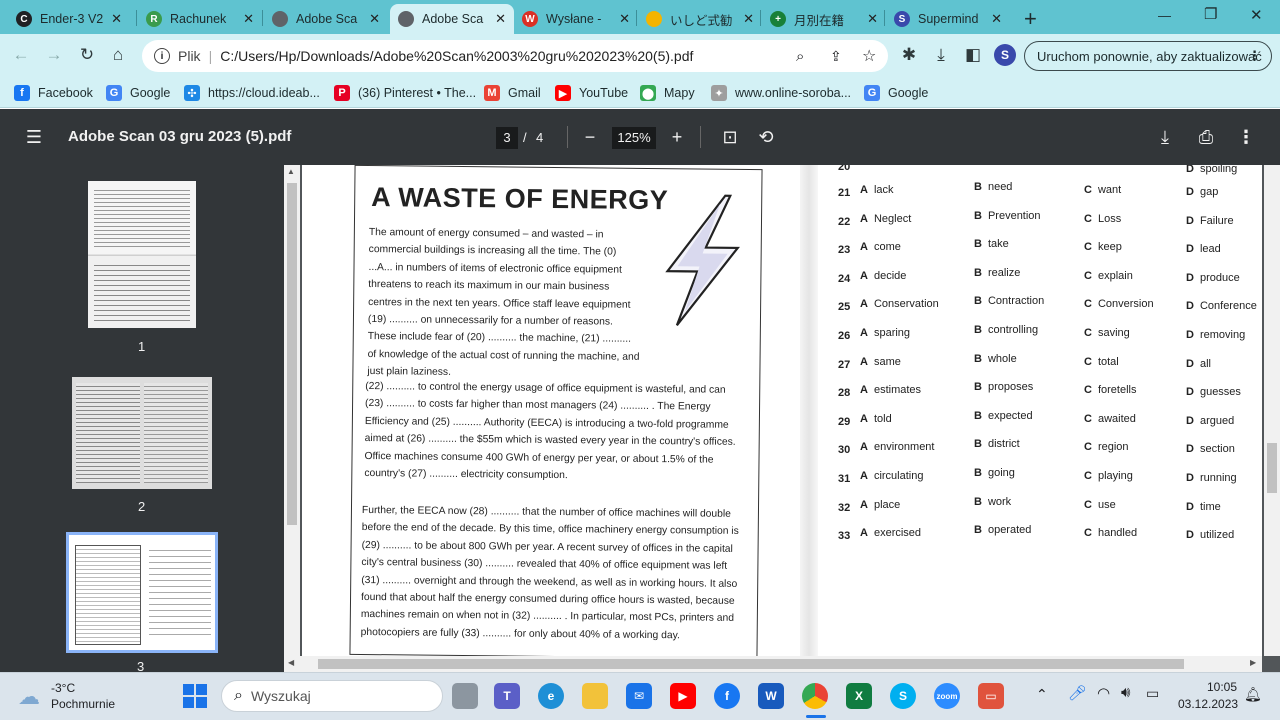 The image size is (1280, 720). What do you see at coordinates (1208, 704) in the screenshot?
I see `clock-date: 03.12.2023` at bounding box center [1208, 704].